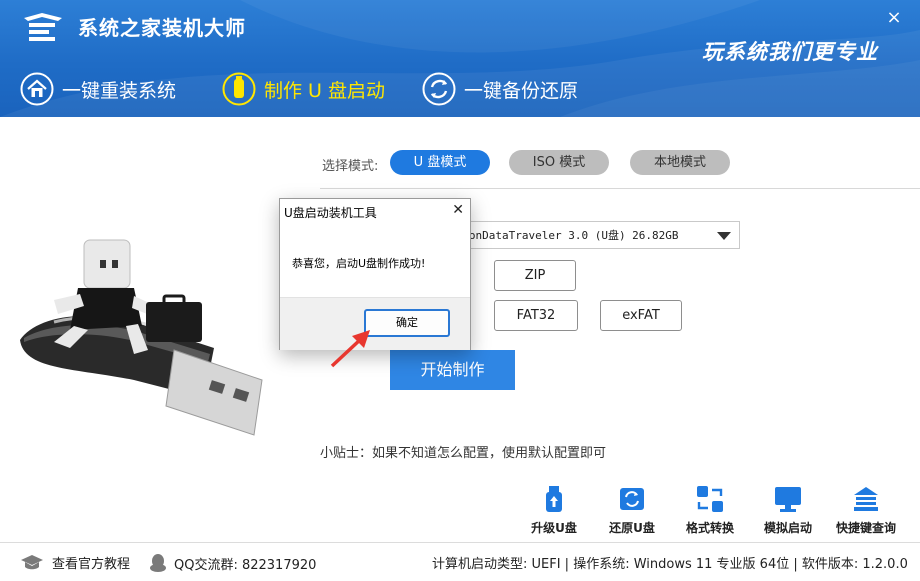 This screenshot has height=581, width=920. What do you see at coordinates (680, 162) in the screenshot?
I see `mode-local-button: 本地模式` at bounding box center [680, 162].